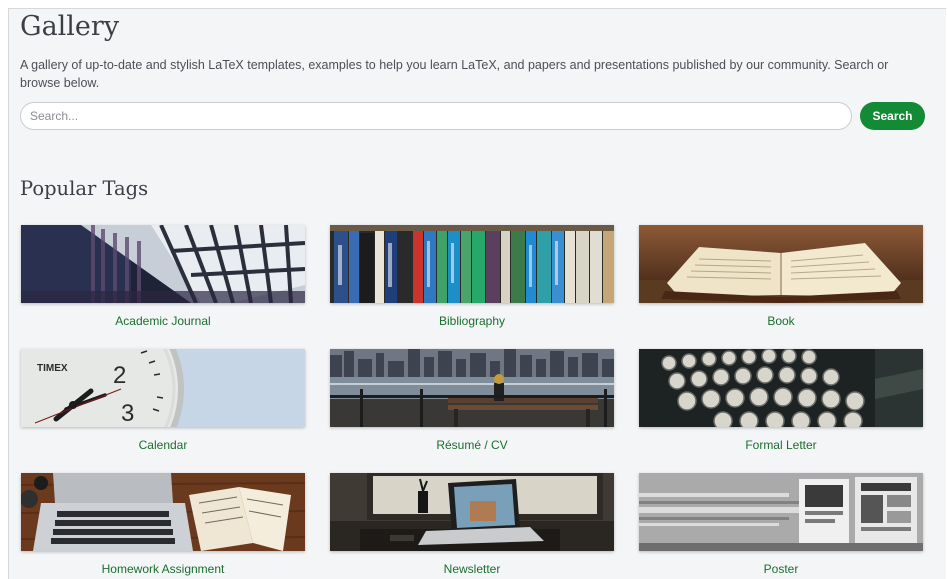 Image resolution: width=948 pixels, height=579 pixels. What do you see at coordinates (781, 445) in the screenshot?
I see `tag-label: Formal Letter` at bounding box center [781, 445].